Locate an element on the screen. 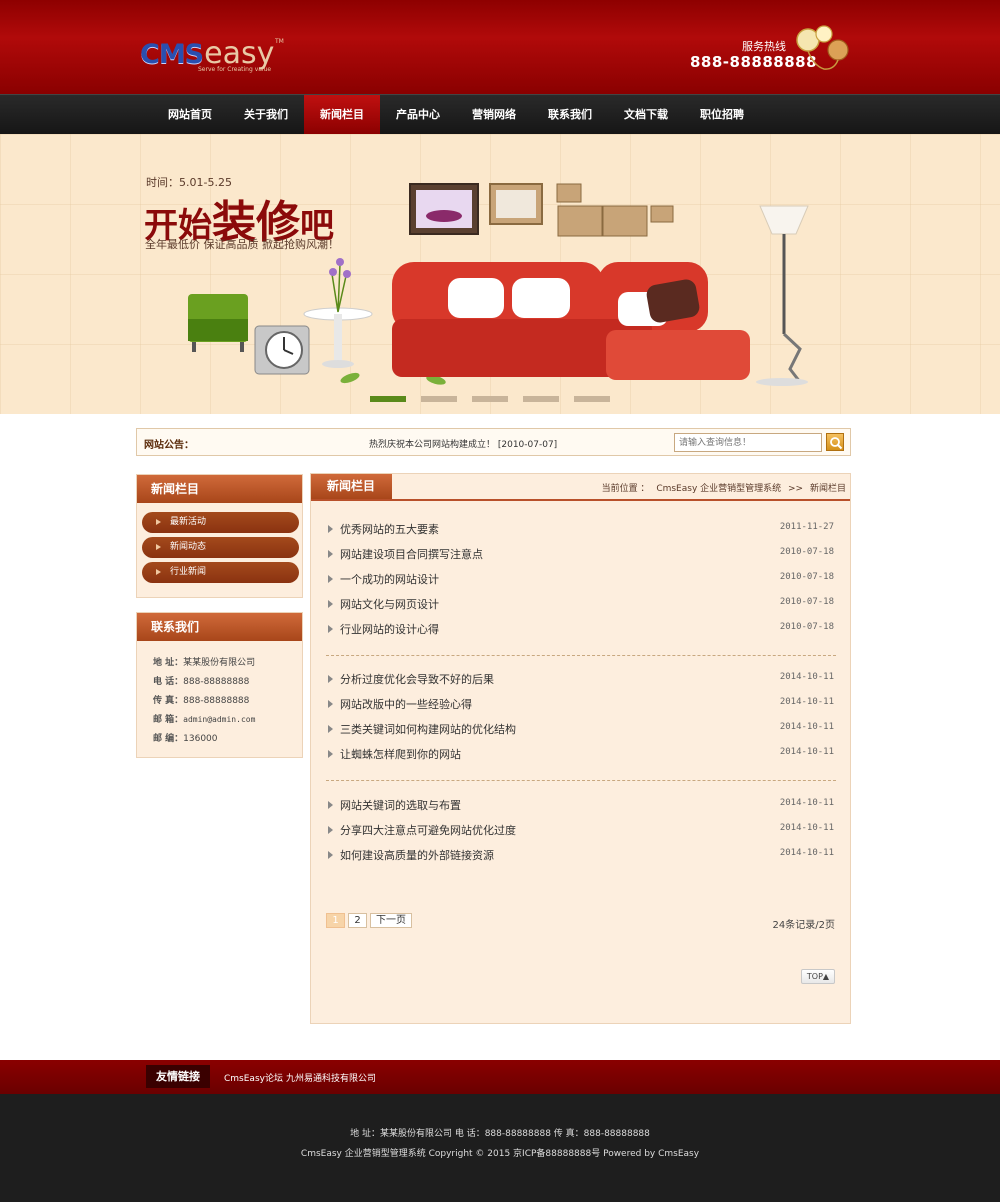 This screenshot has width=1000, height=1202. nav-item-news: 新闻栏目 is located at coordinates (342, 115).